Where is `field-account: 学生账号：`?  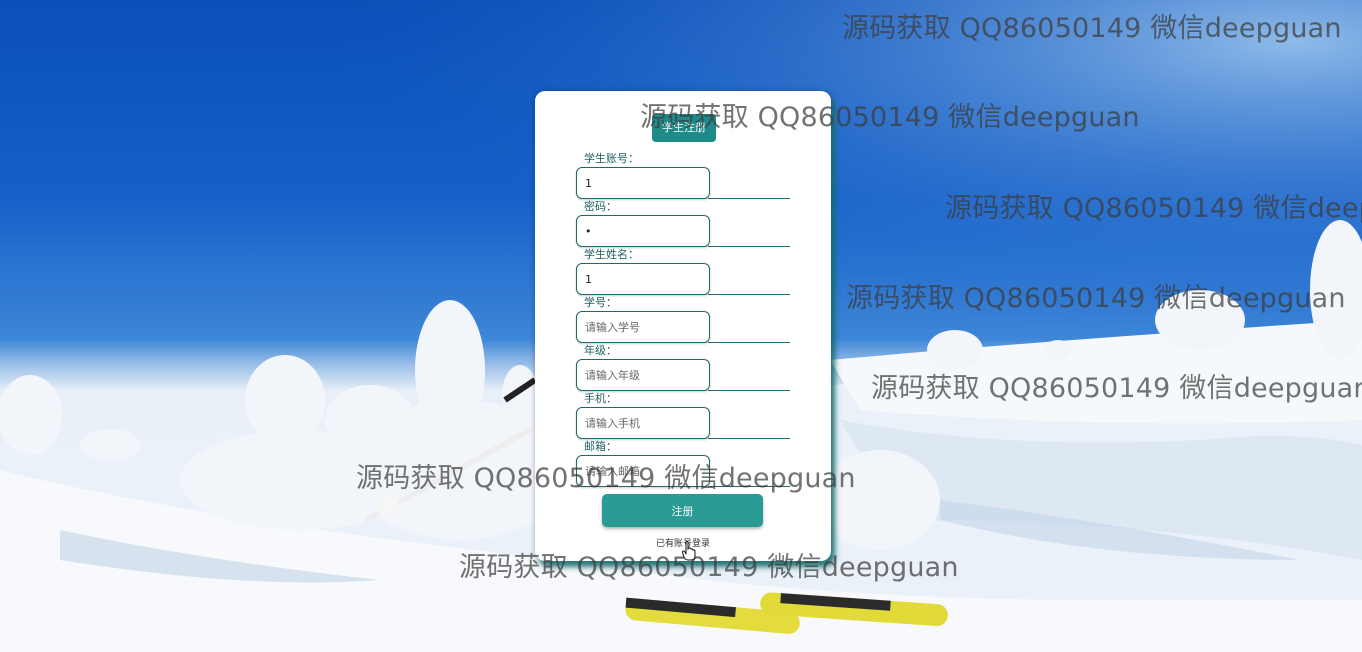
field-account: 学生账号： is located at coordinates (683, 176).